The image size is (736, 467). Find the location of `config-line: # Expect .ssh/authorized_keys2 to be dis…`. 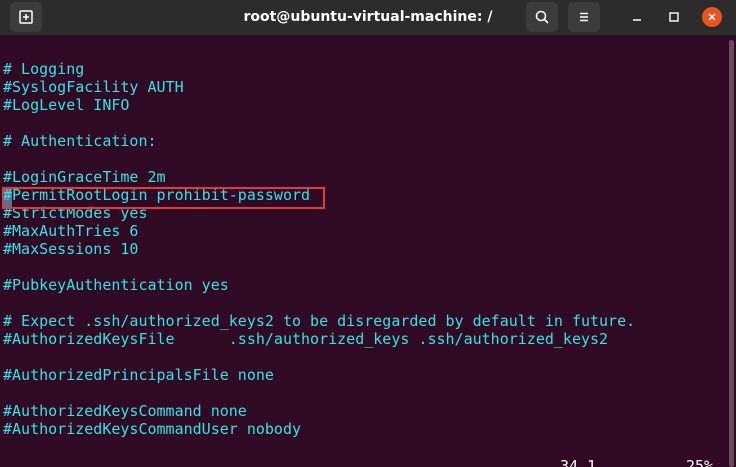

config-line: # Expect .ssh/authorized_keys2 to be dis… is located at coordinates (319, 321).